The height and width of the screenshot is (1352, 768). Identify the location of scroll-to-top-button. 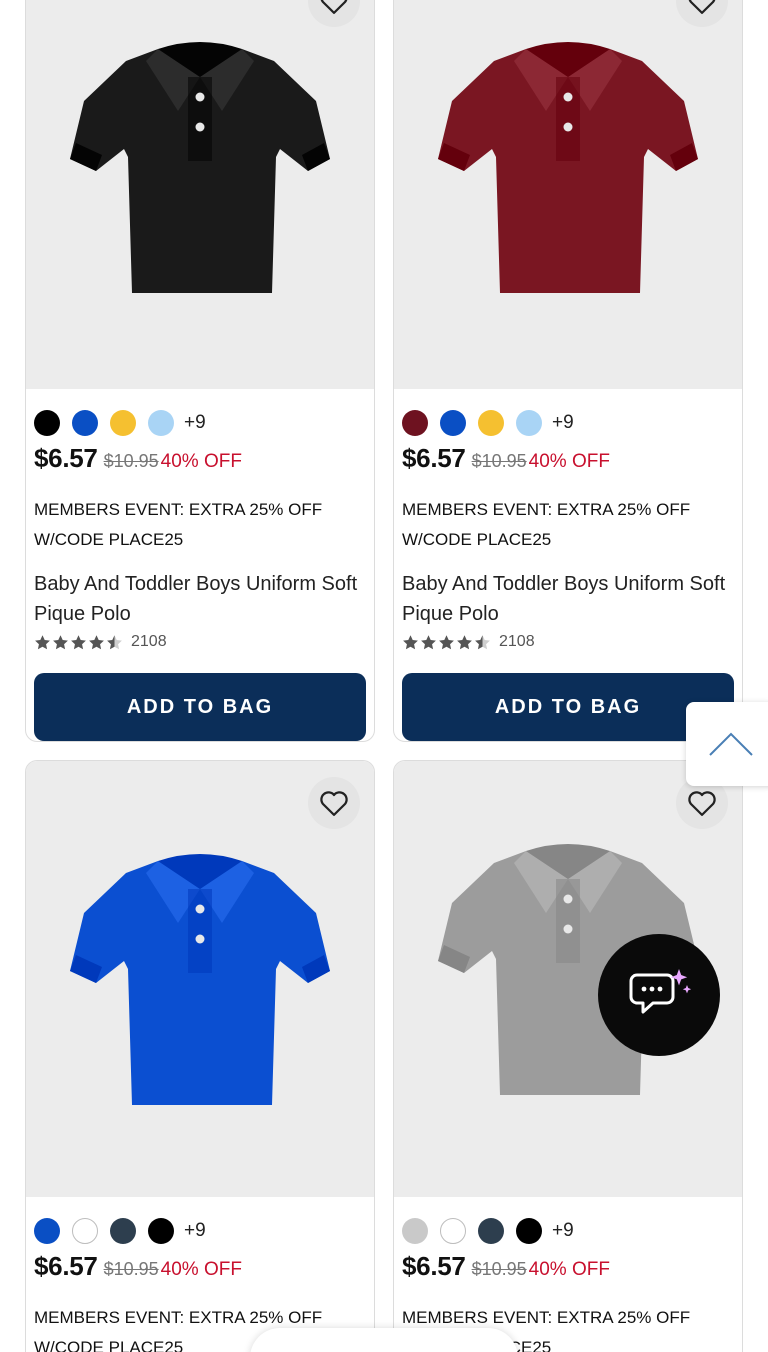
(727, 744).